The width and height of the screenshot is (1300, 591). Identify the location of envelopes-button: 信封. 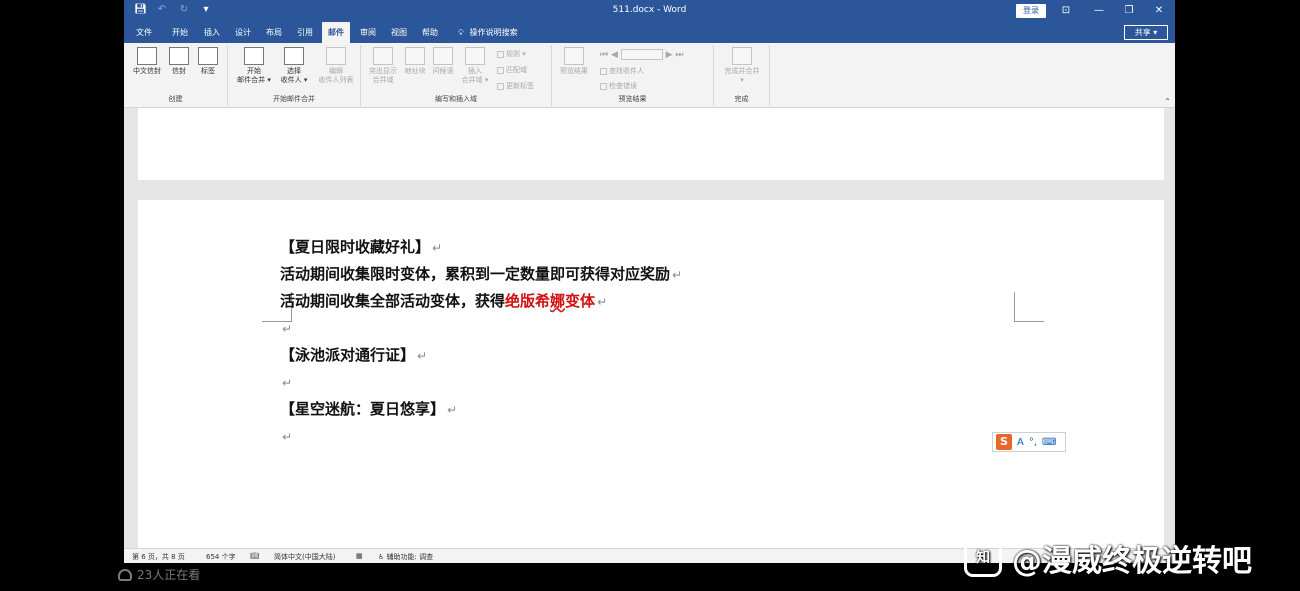
(179, 61).